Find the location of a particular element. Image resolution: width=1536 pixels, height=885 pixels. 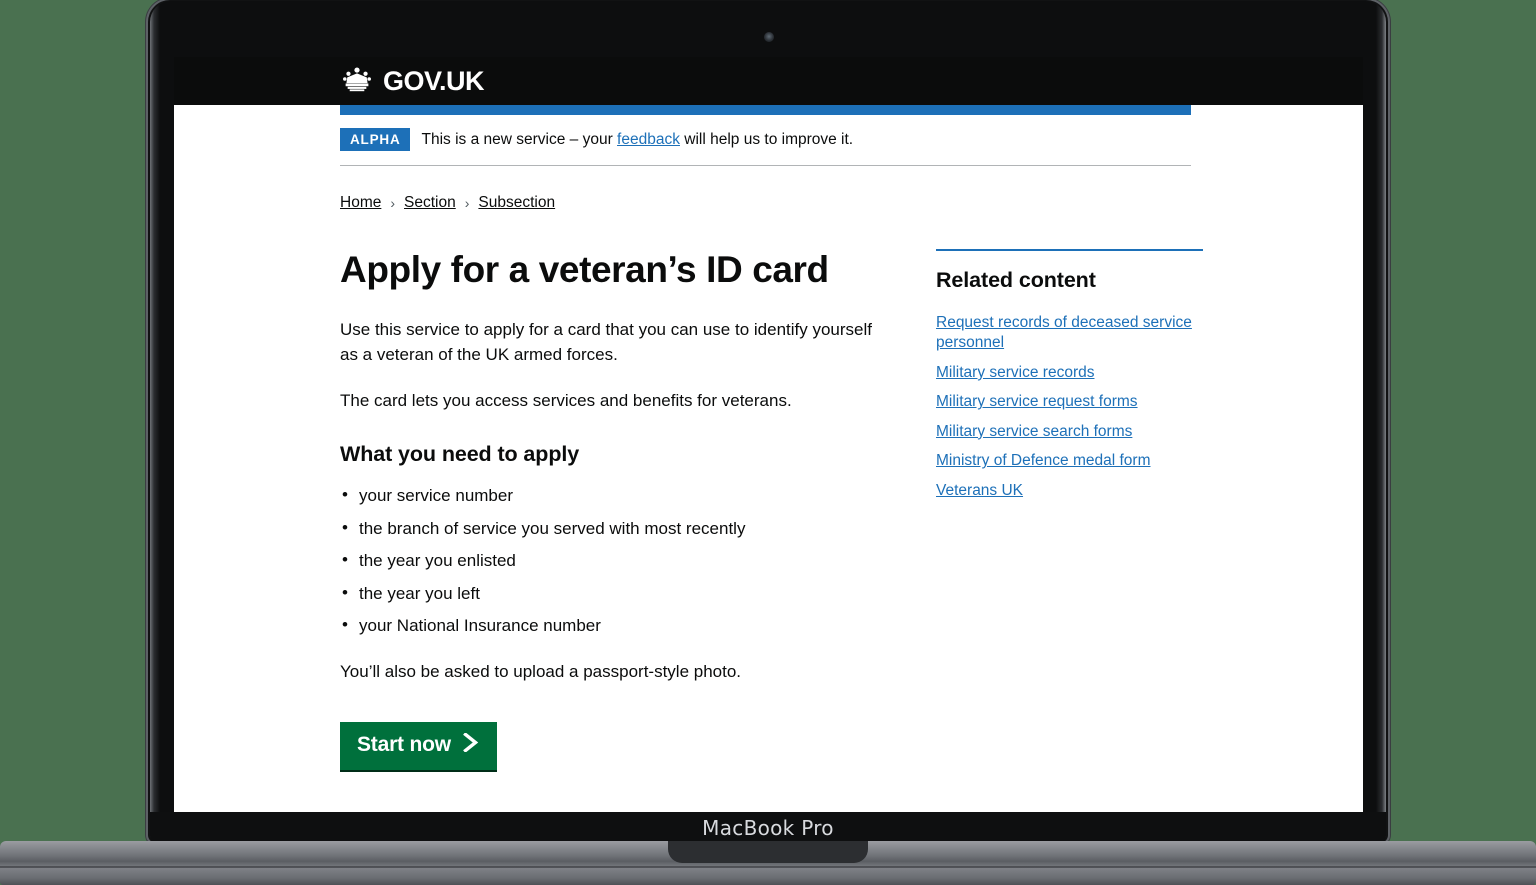

related-link-veterans-uk: Veterans UK is located at coordinates (979, 491).